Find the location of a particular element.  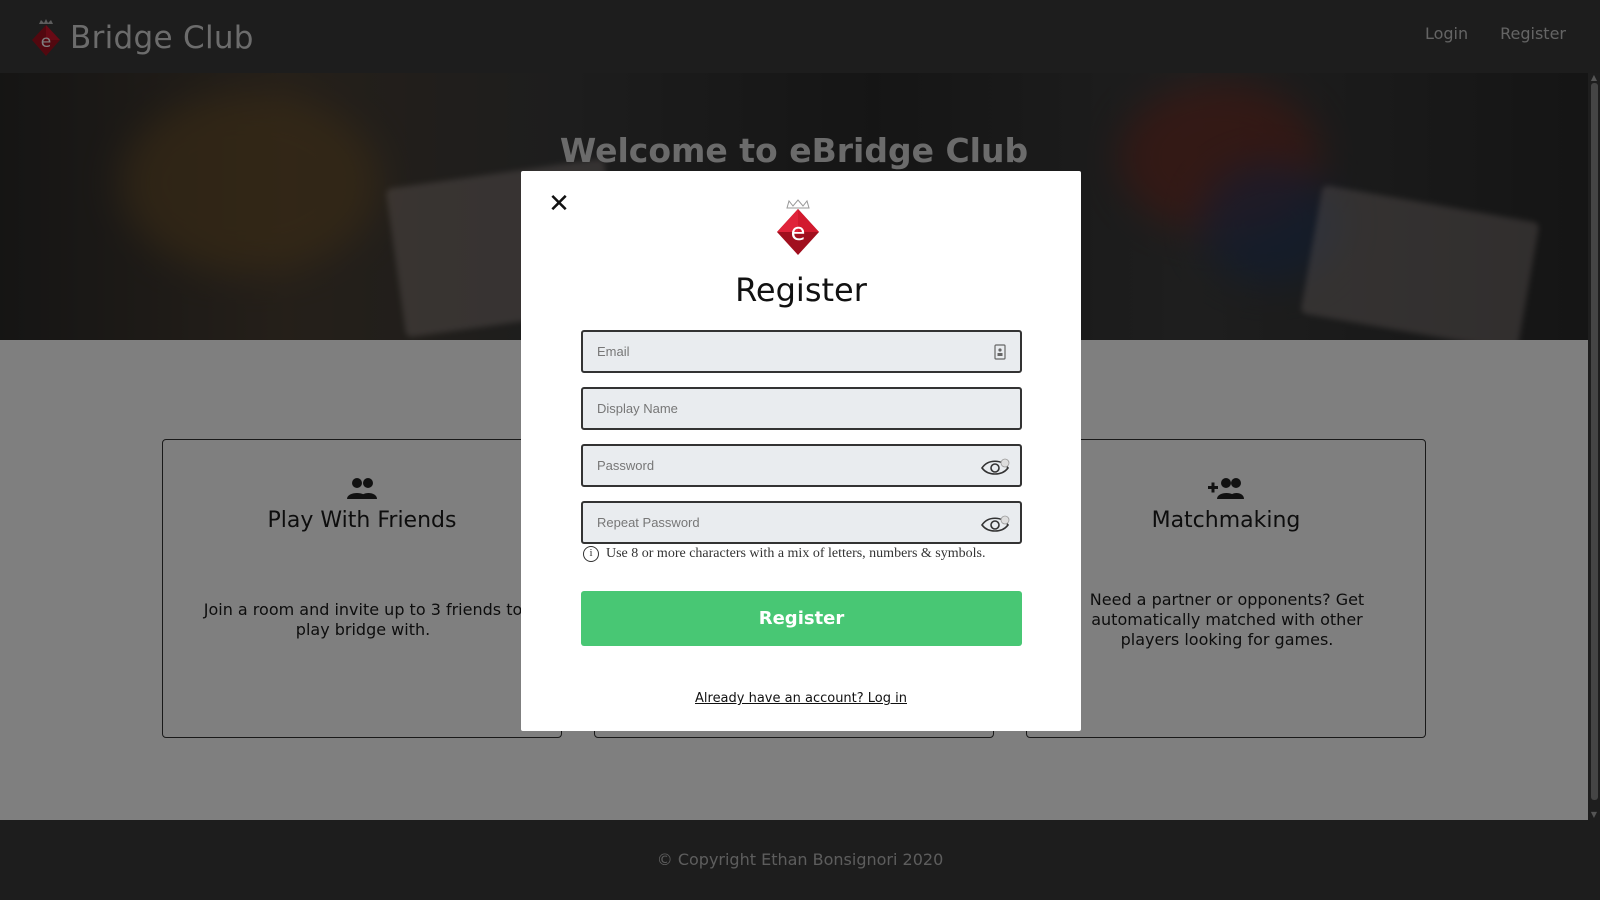

password-field is located at coordinates (801, 465).